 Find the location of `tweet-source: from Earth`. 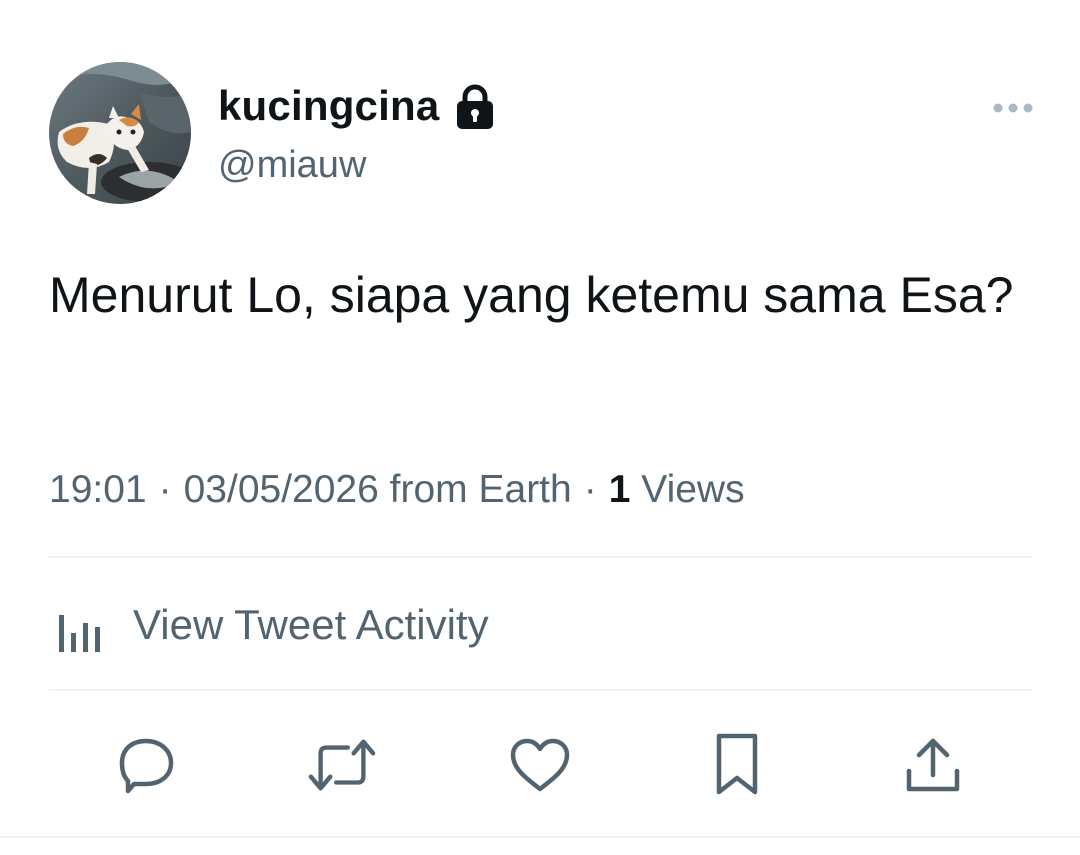

tweet-source: from Earth is located at coordinates (480, 489).